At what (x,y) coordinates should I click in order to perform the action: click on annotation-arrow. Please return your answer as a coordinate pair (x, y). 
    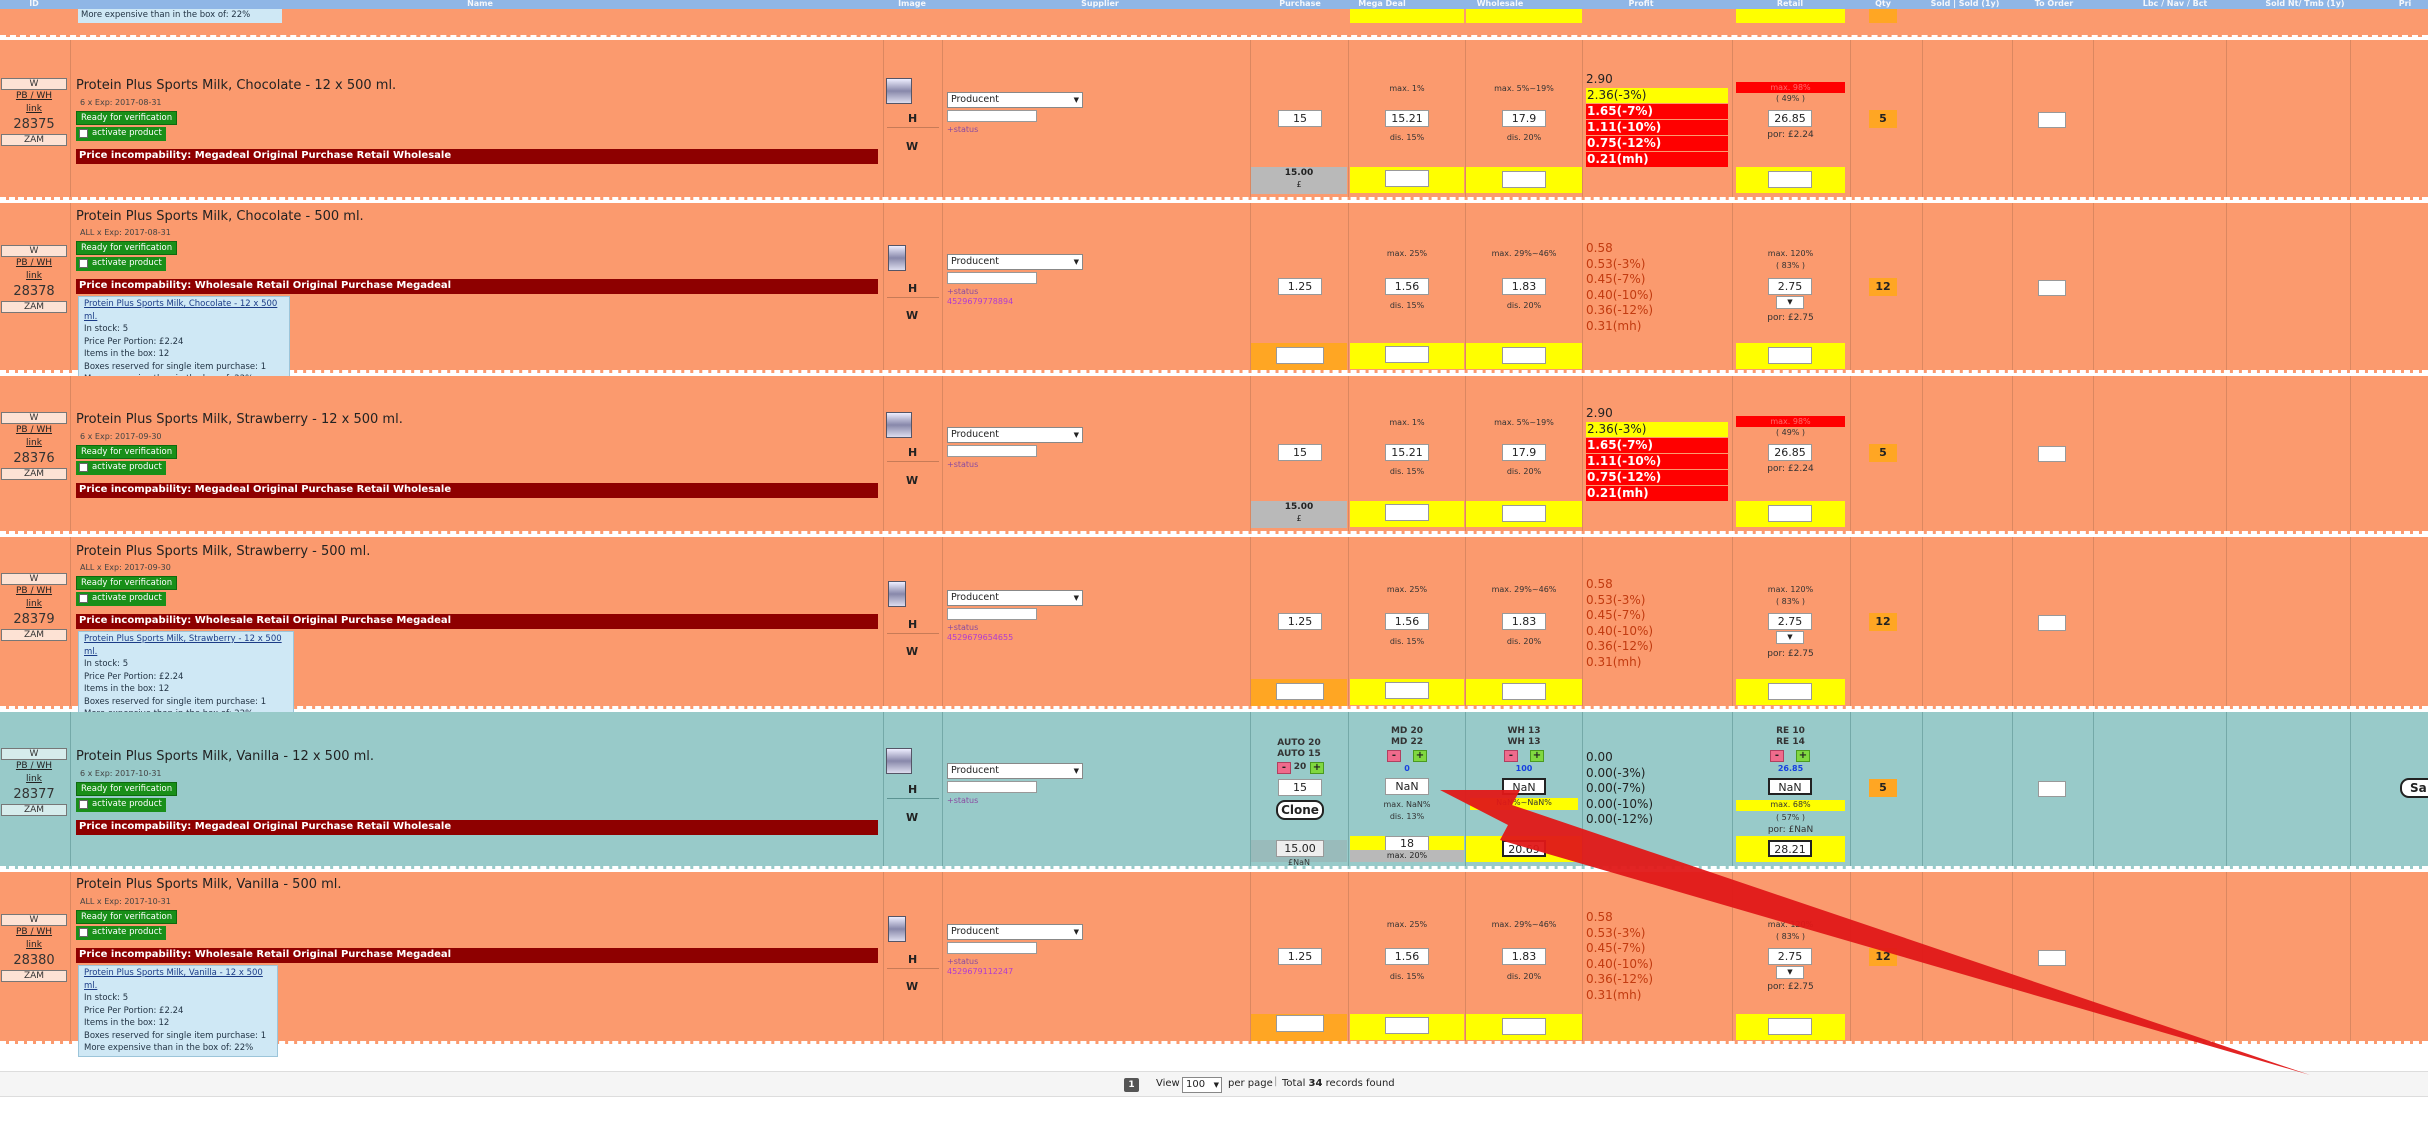
    Looking at the image, I should click on (1875, 932).